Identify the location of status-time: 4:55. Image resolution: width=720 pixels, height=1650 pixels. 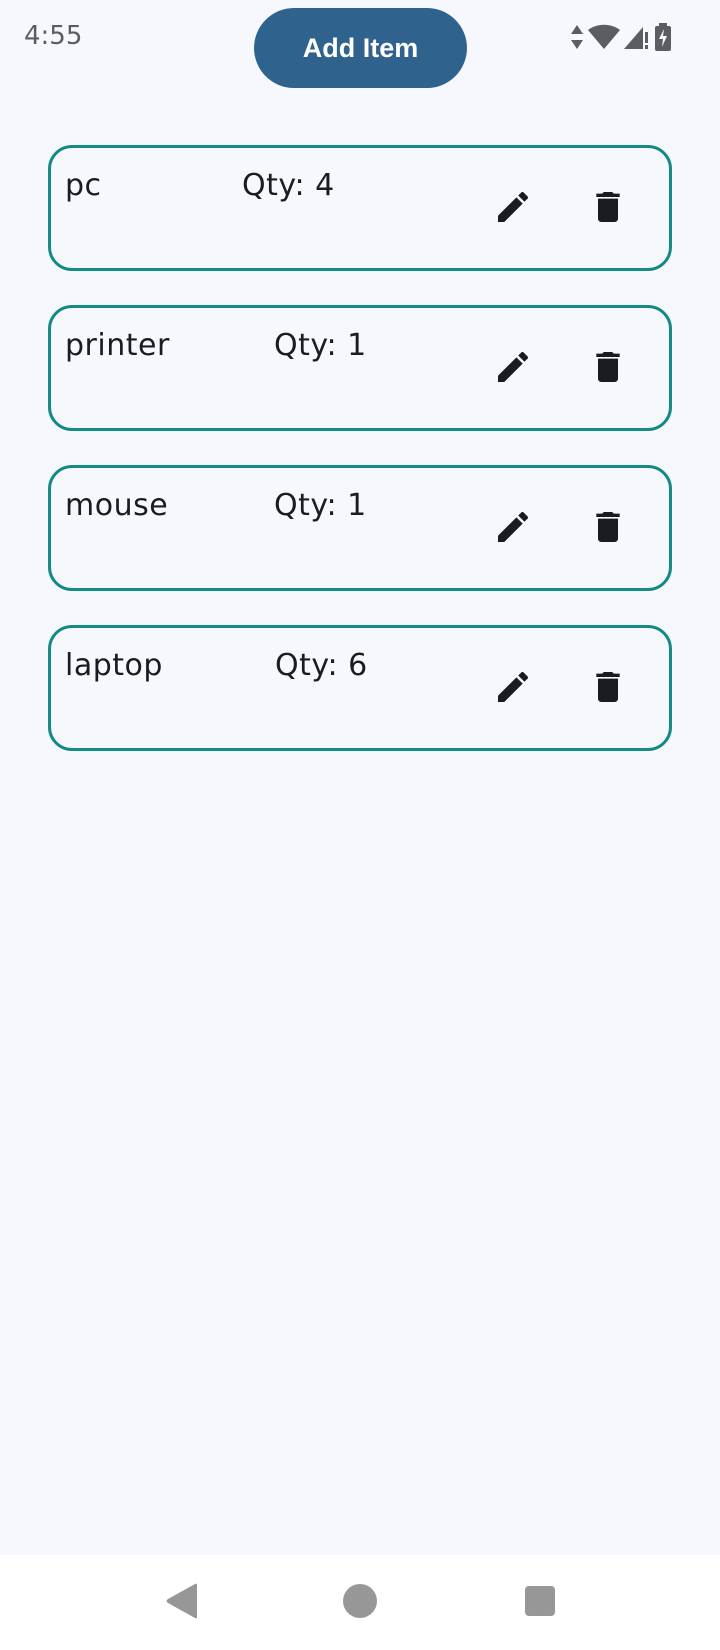
(53, 36).